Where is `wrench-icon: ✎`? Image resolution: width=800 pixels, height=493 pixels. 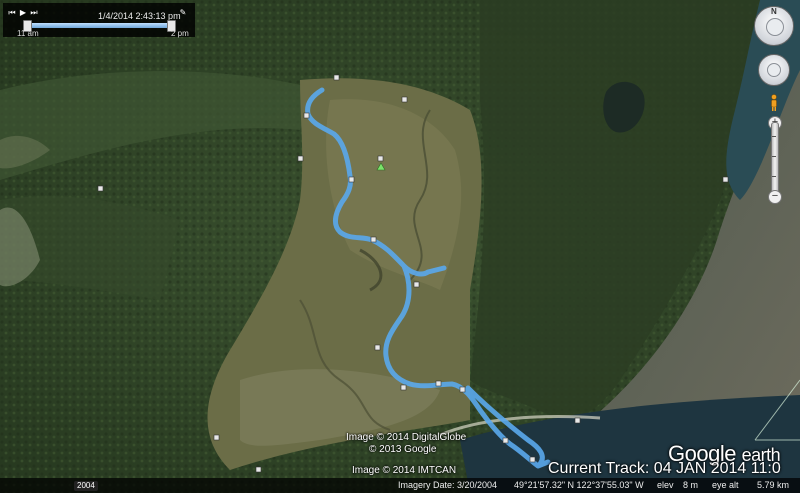
wrench-icon: ✎ is located at coordinates (183, 13).